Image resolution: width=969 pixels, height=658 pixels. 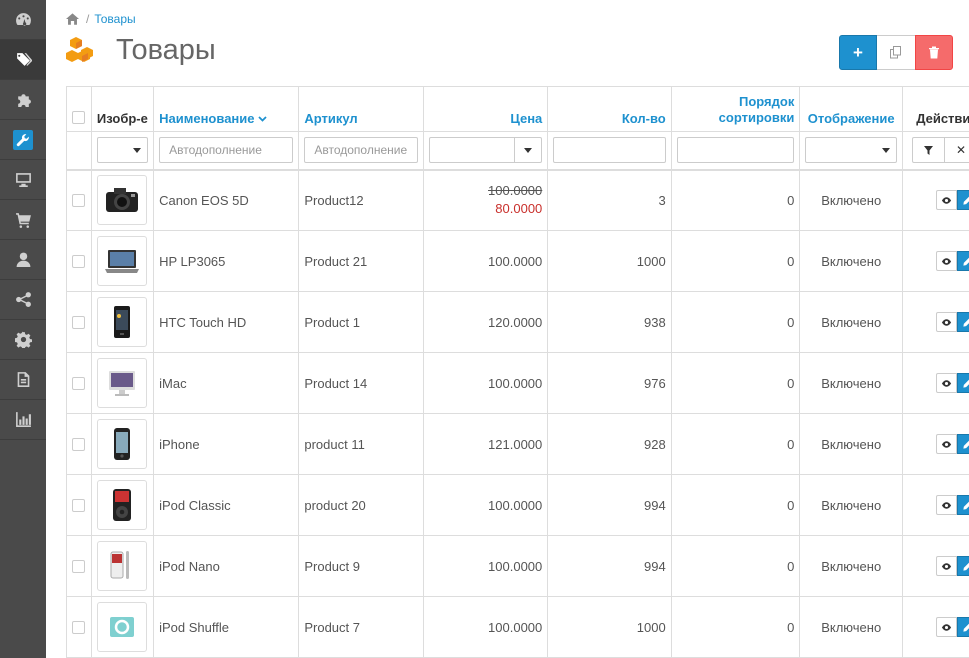 I want to click on sidebar-item-sales, so click(x=23, y=220).